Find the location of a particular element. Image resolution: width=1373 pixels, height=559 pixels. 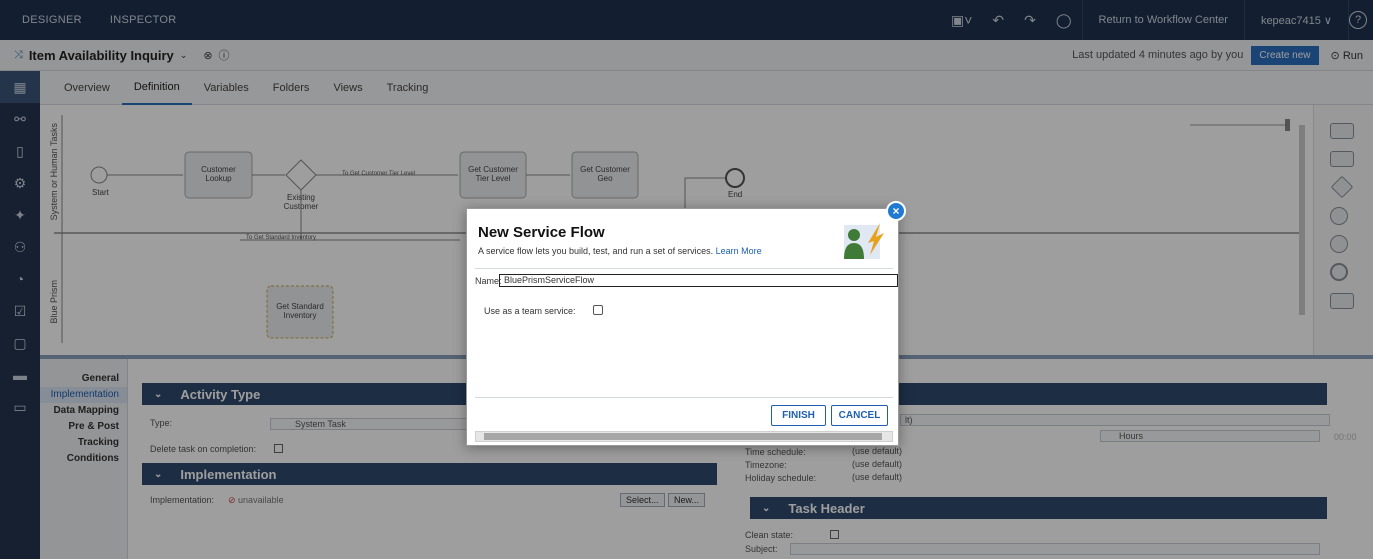

undo-icon: ↶ is located at coordinates (998, 20).